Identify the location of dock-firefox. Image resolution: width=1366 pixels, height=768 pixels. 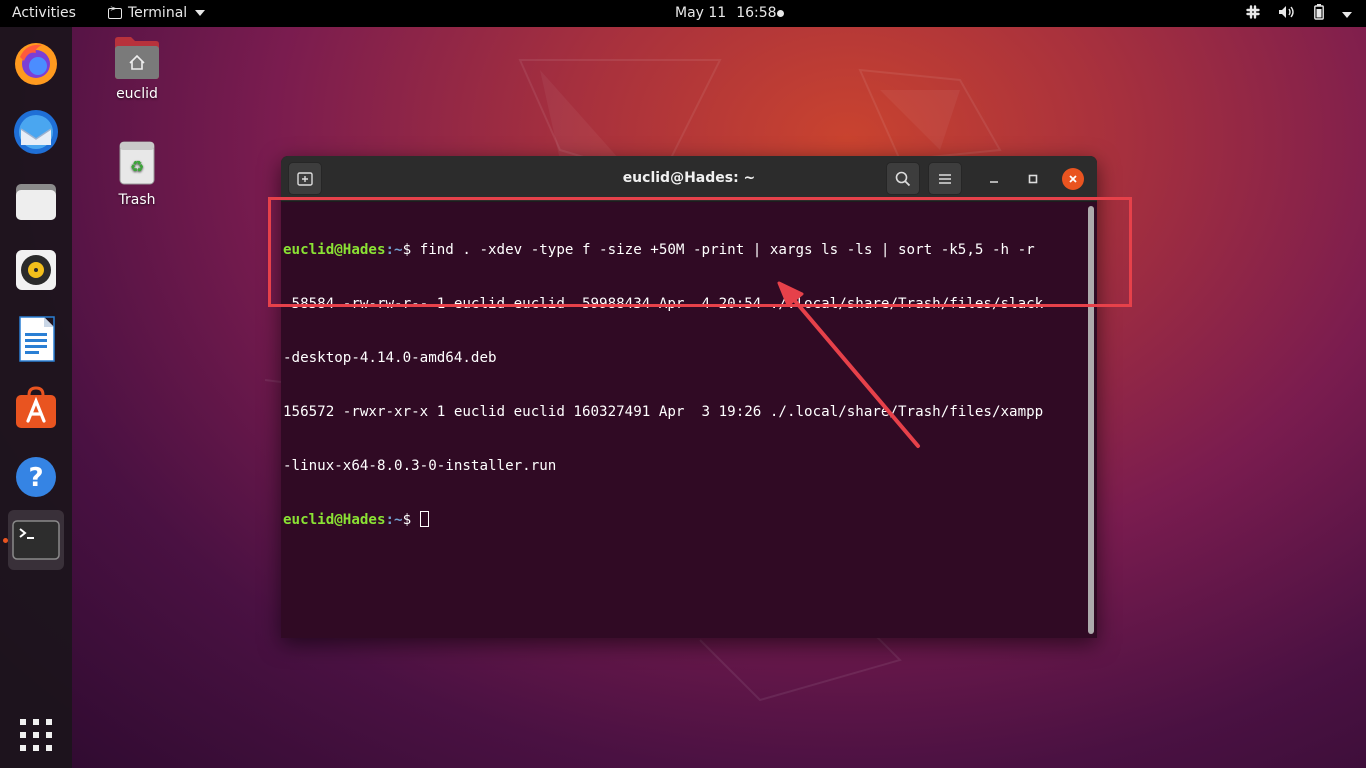
(36, 63).